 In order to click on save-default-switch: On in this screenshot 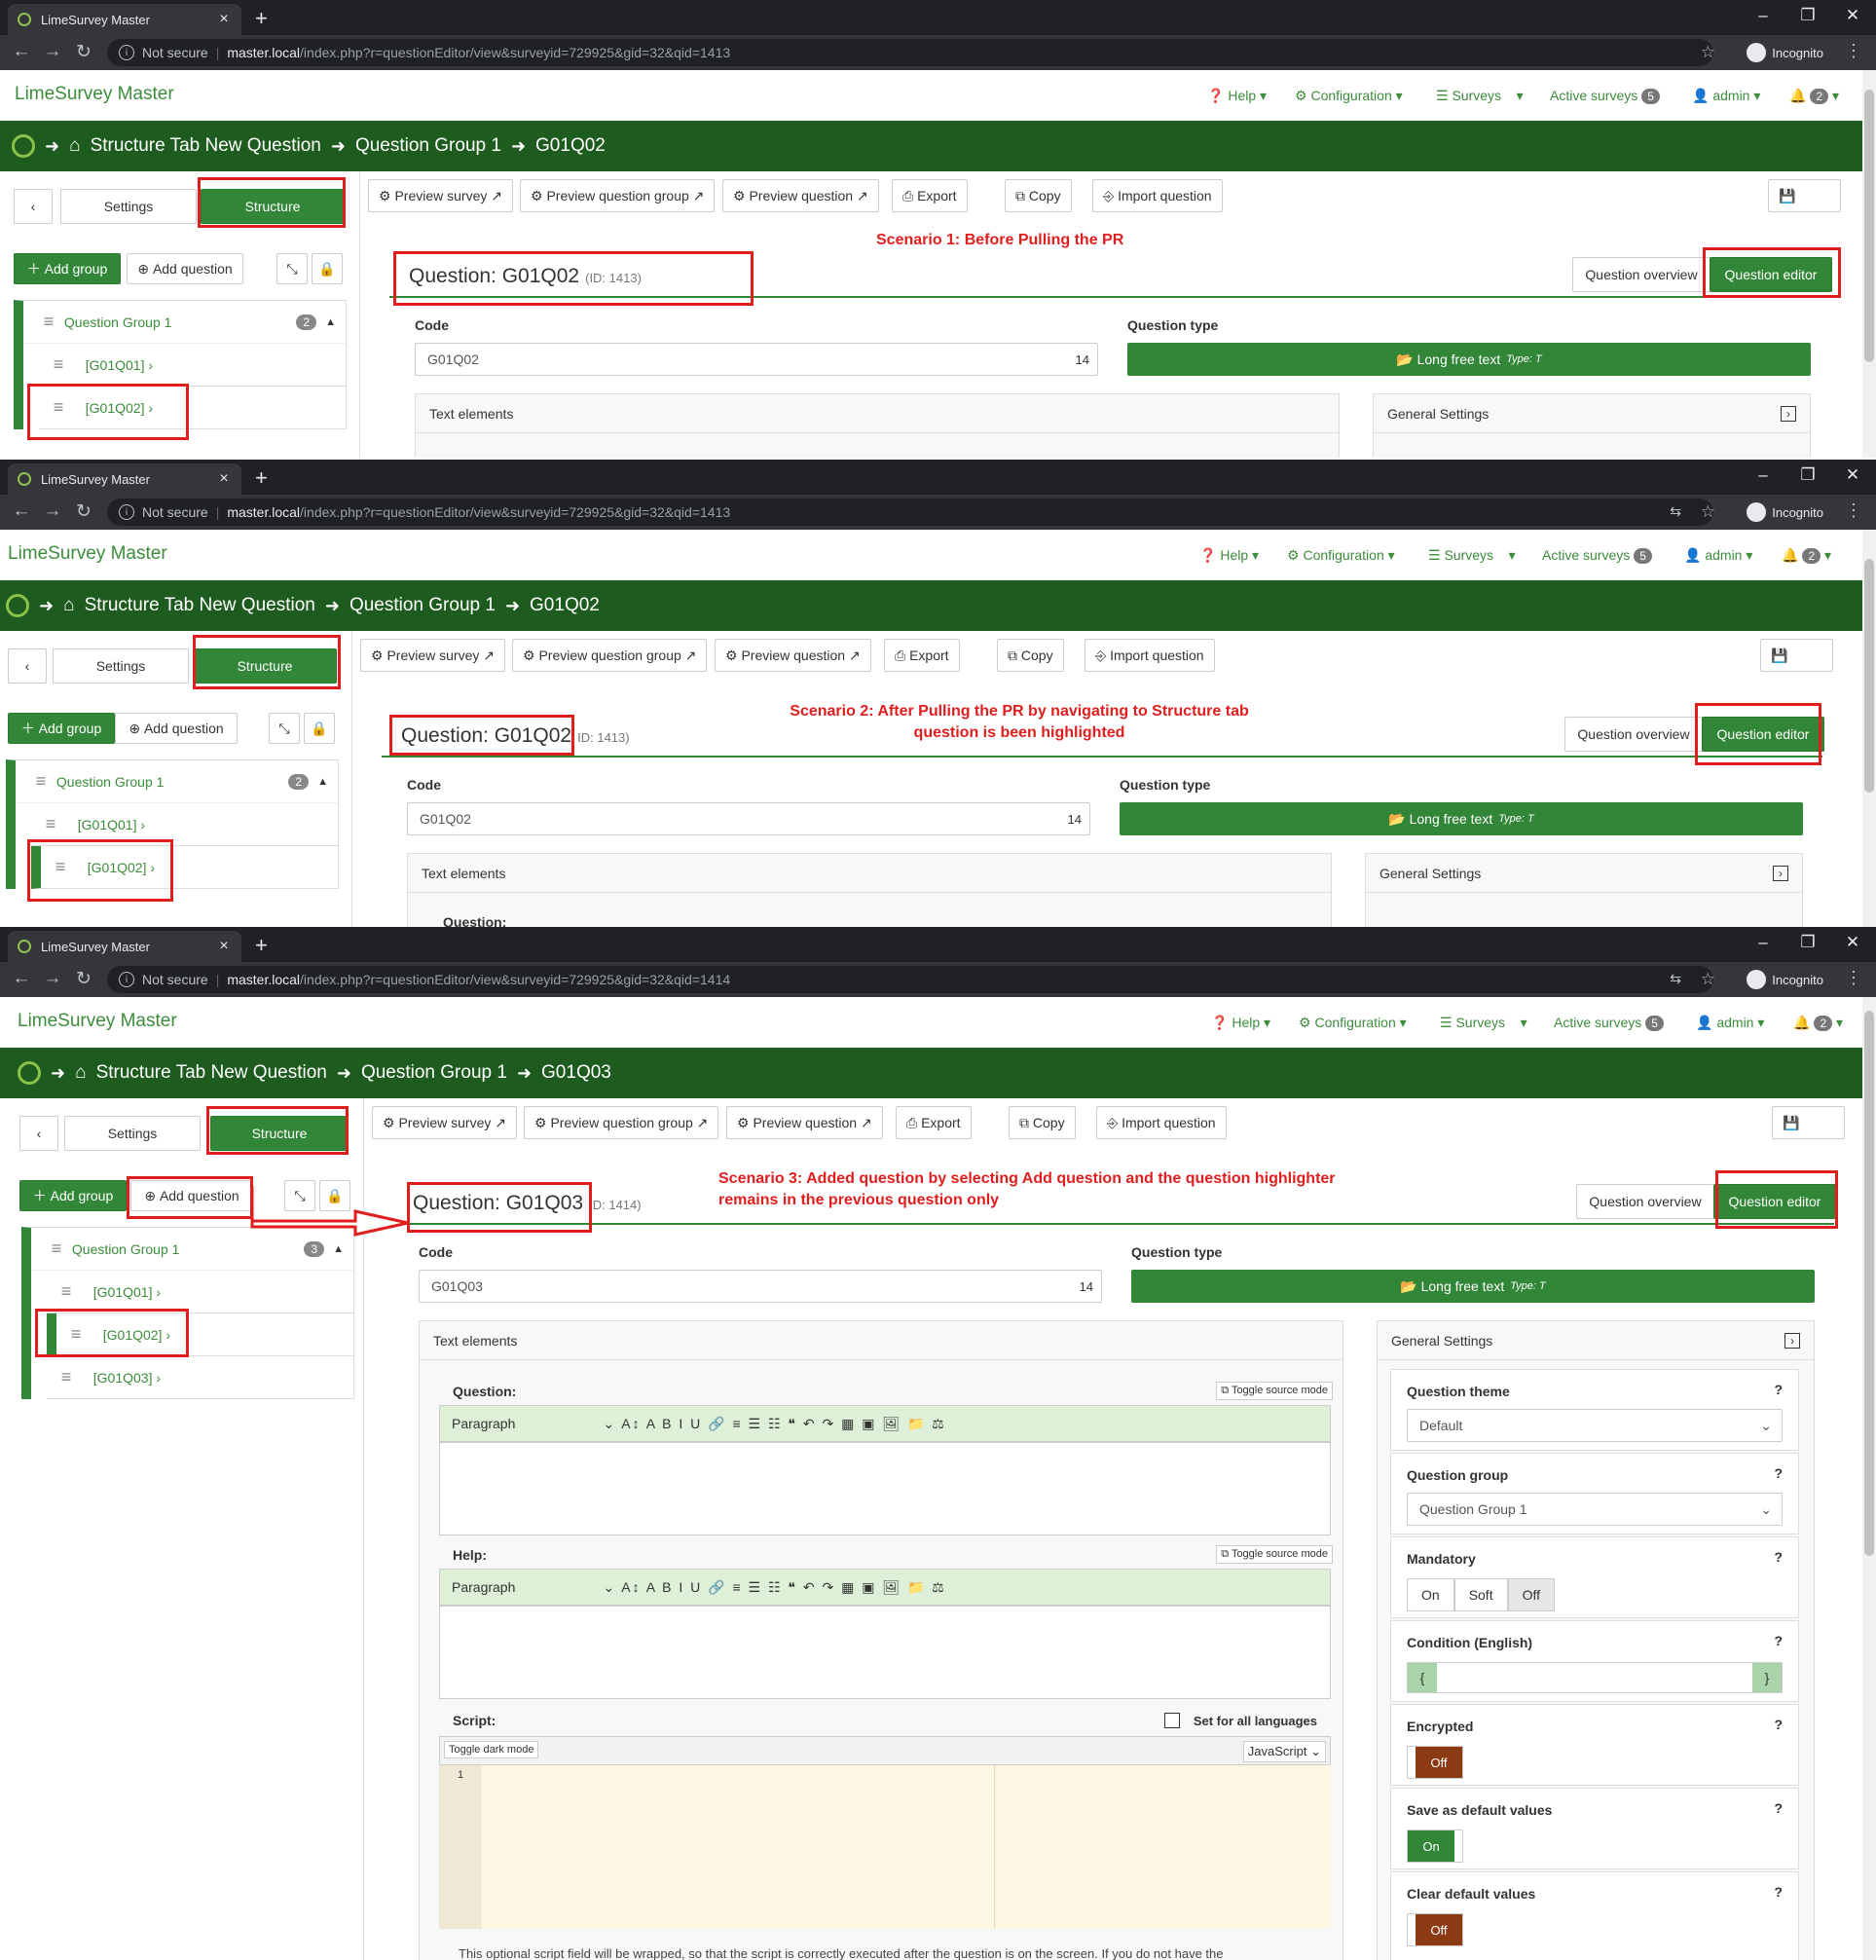, I will do `click(1435, 1846)`.